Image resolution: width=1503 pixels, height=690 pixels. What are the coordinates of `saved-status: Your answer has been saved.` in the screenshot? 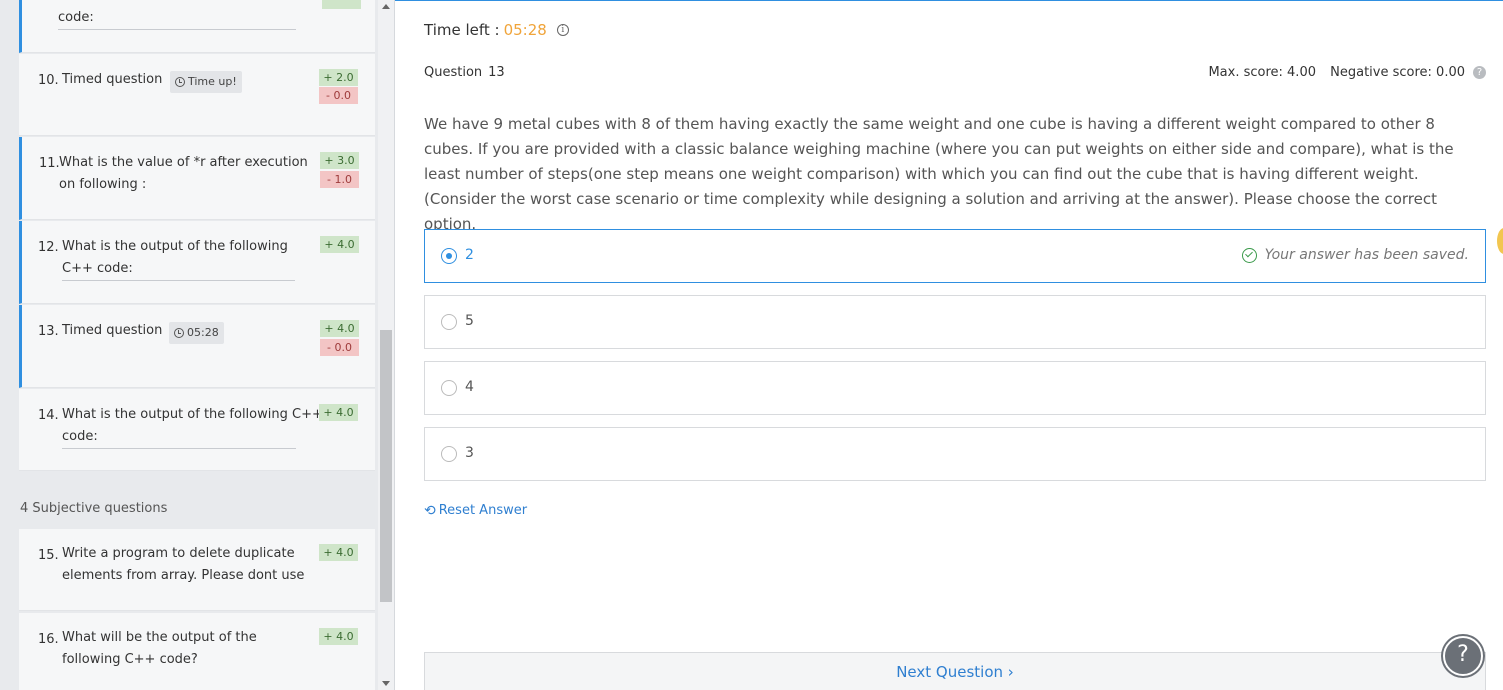 It's located at (1355, 255).